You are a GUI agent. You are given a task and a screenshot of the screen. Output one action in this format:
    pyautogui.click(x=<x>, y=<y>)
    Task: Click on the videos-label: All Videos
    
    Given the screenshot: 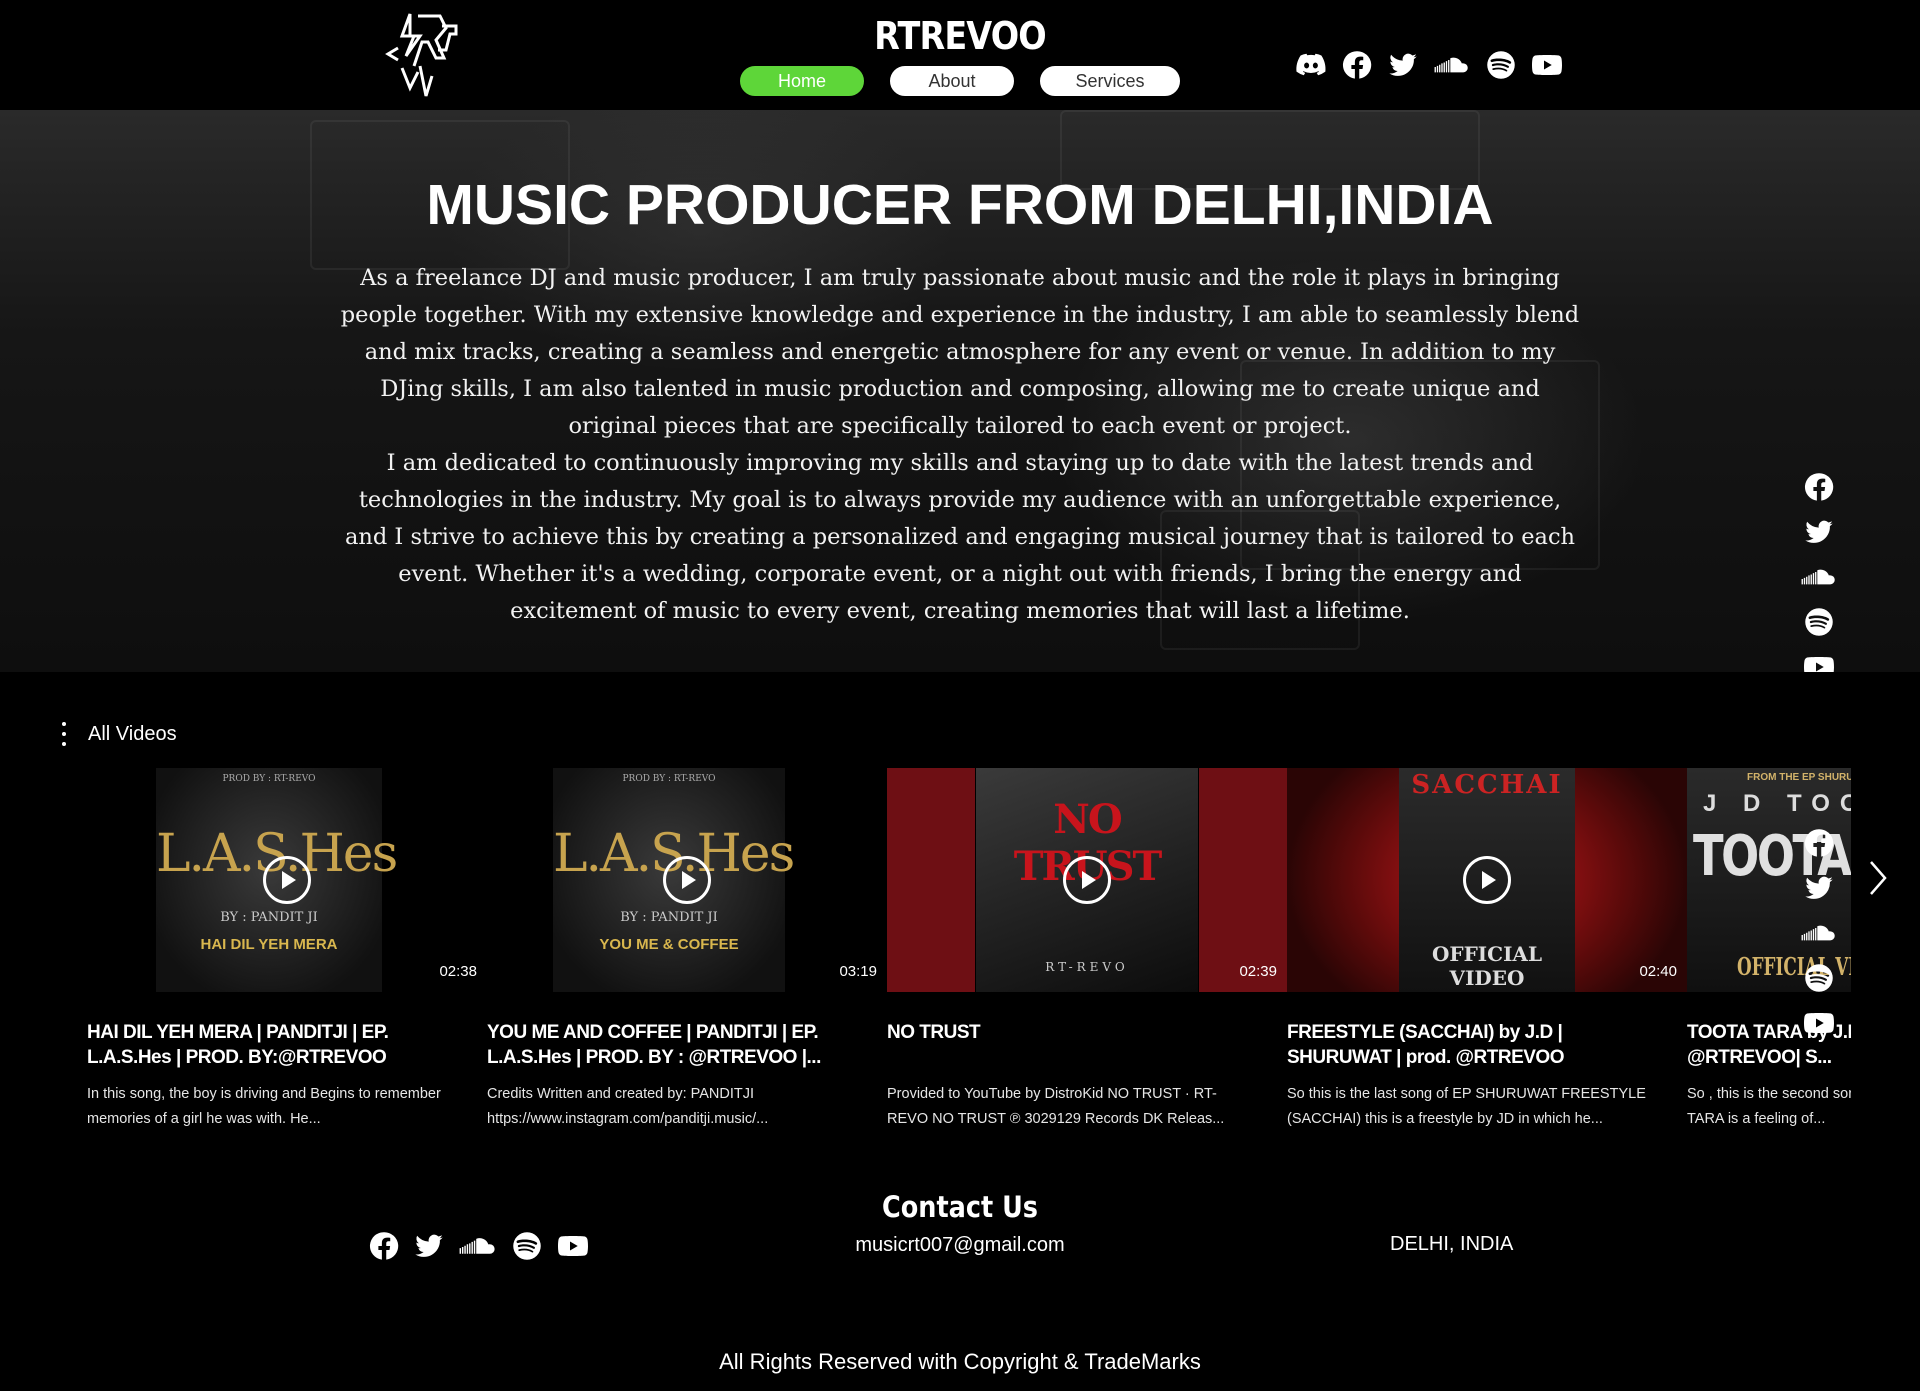 What is the action you would take?
    pyautogui.click(x=132, y=734)
    